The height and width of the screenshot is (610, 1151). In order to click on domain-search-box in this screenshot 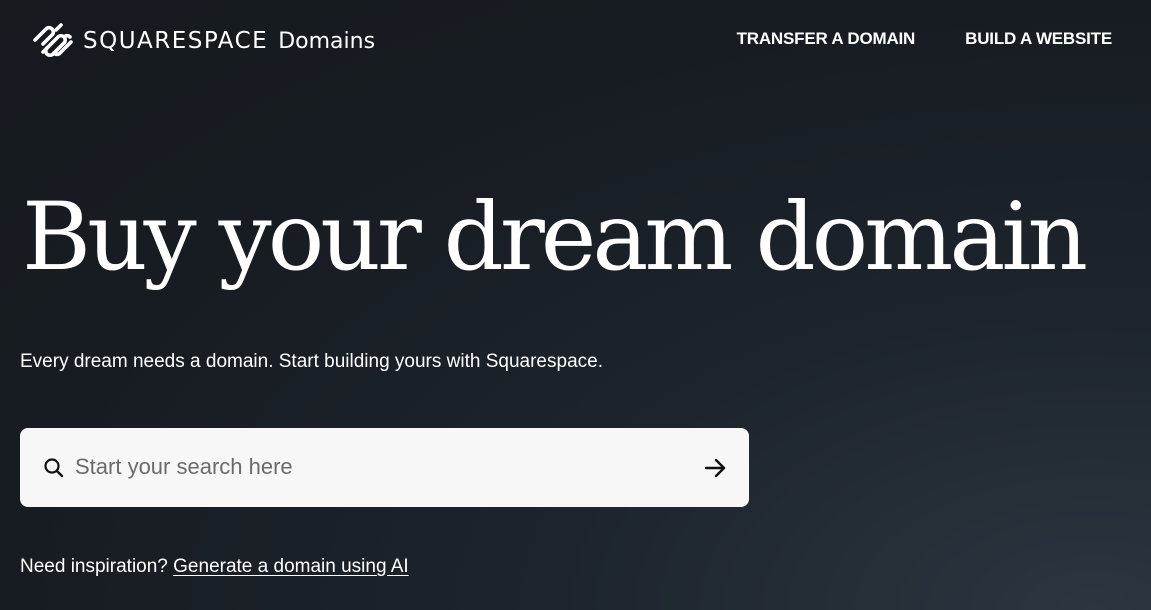, I will do `click(384, 467)`.